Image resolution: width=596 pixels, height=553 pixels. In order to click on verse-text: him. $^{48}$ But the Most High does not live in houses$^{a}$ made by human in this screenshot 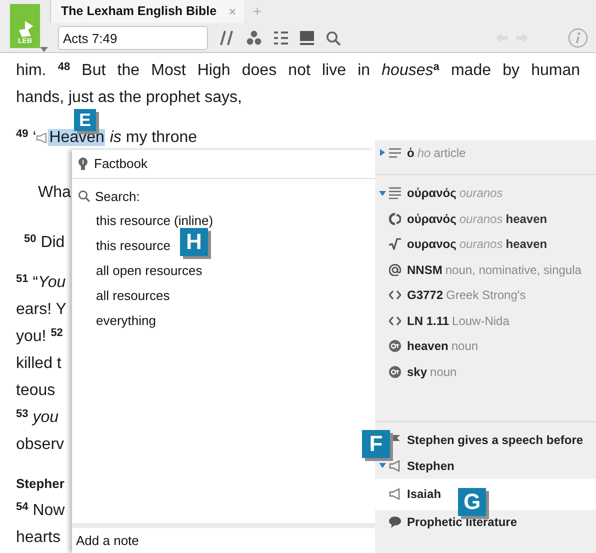, I will do `click(298, 70)`.